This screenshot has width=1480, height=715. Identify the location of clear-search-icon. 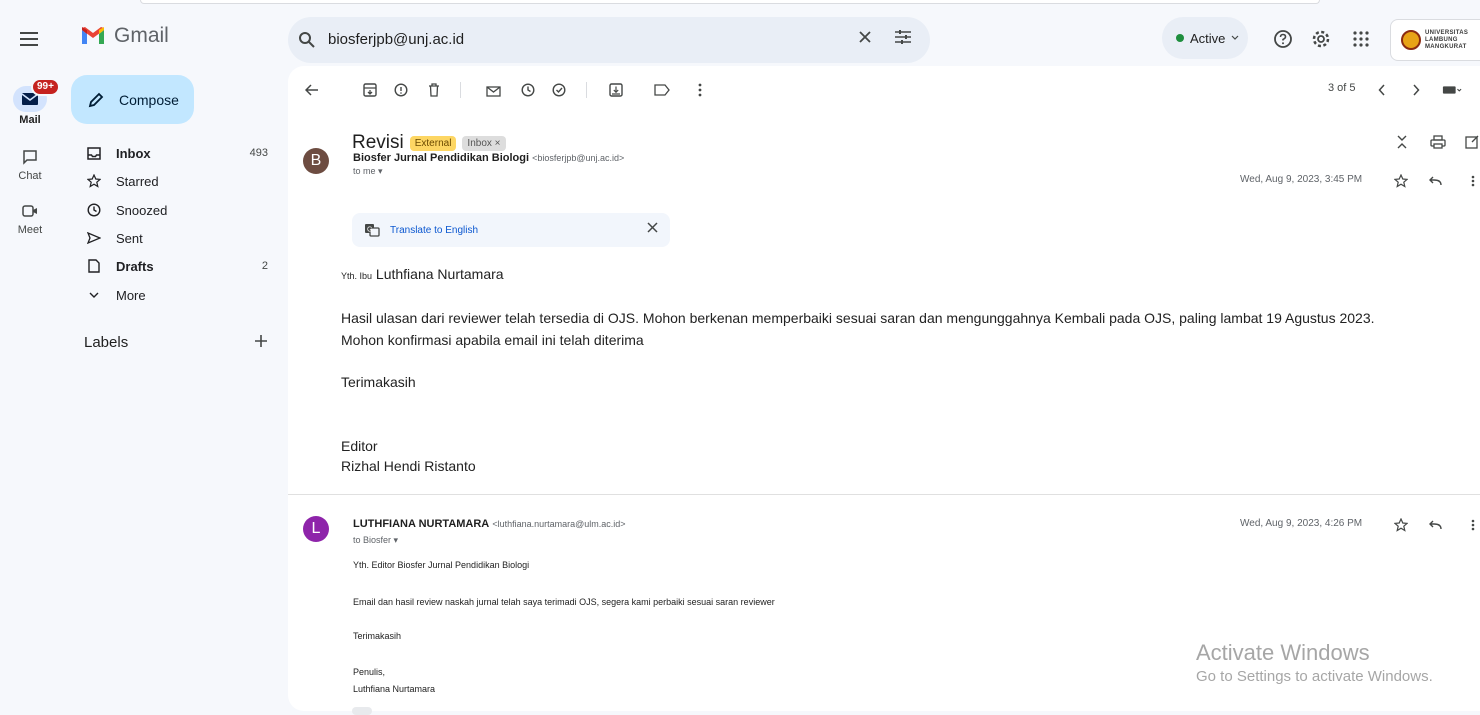
(865, 37).